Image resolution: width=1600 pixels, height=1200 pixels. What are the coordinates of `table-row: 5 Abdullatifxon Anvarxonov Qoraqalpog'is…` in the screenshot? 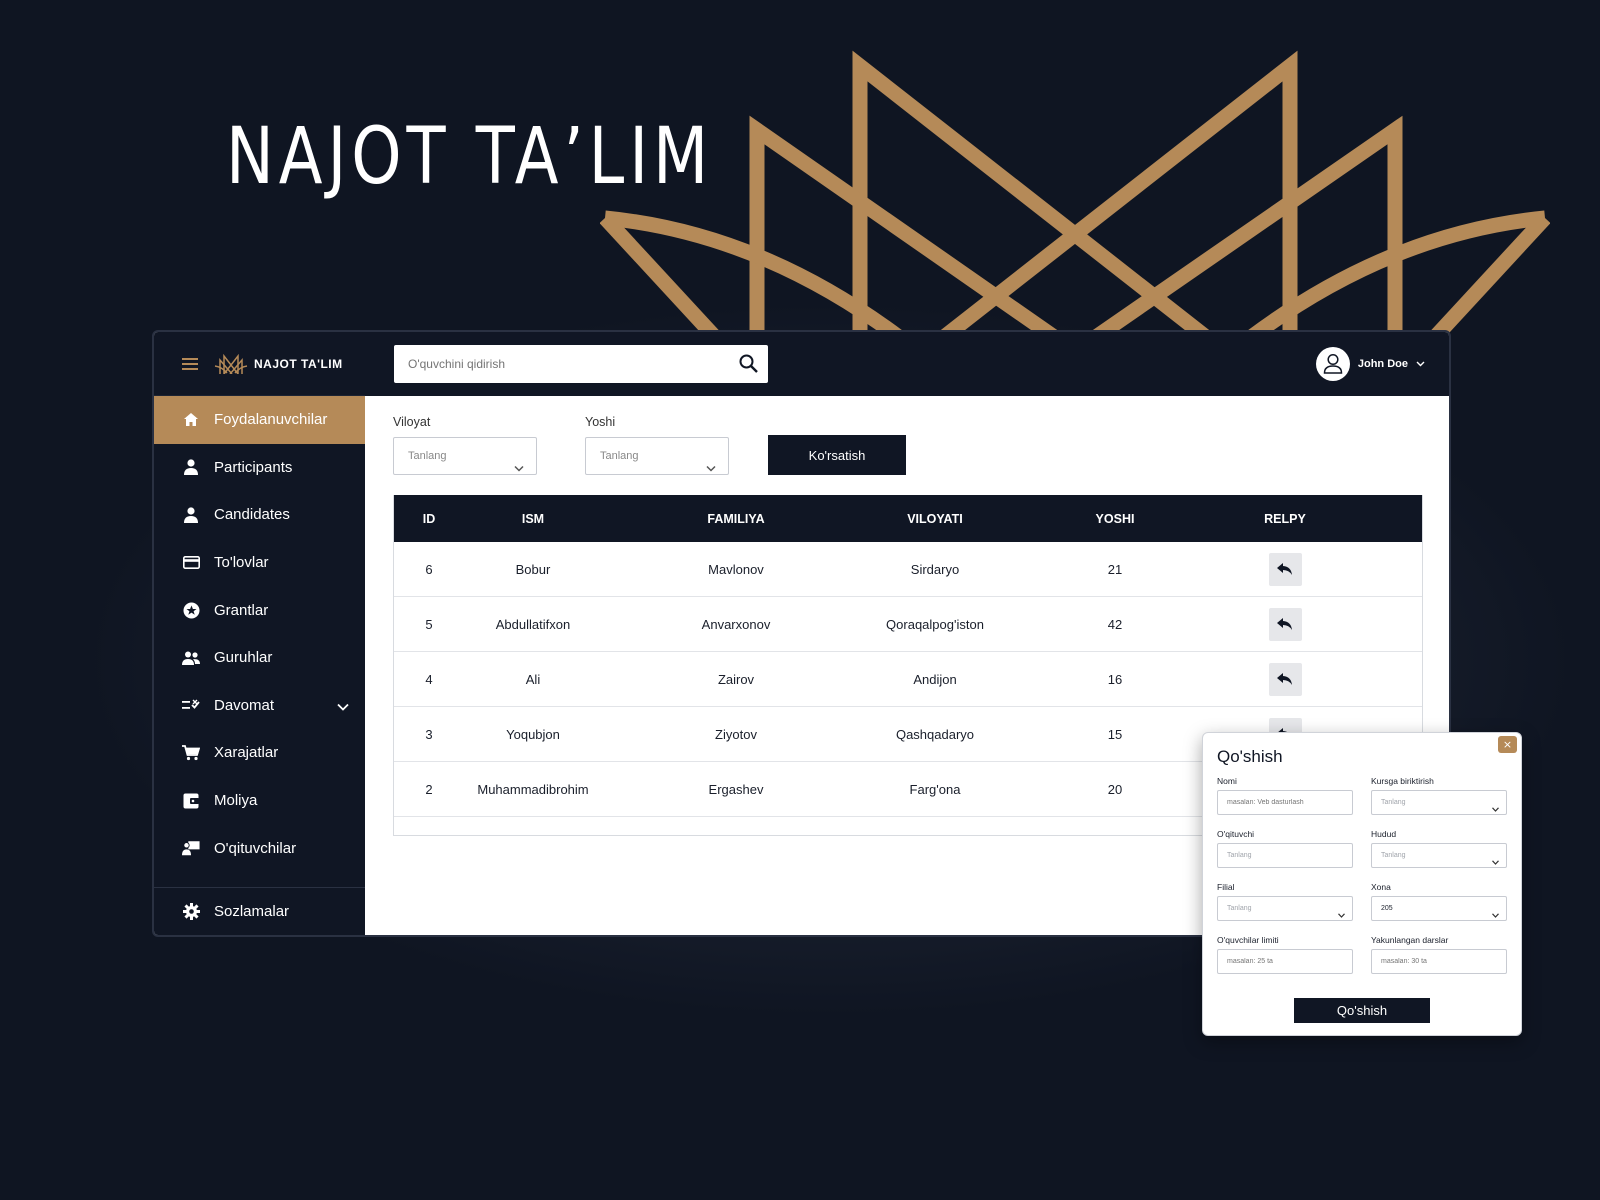 It's located at (908, 624).